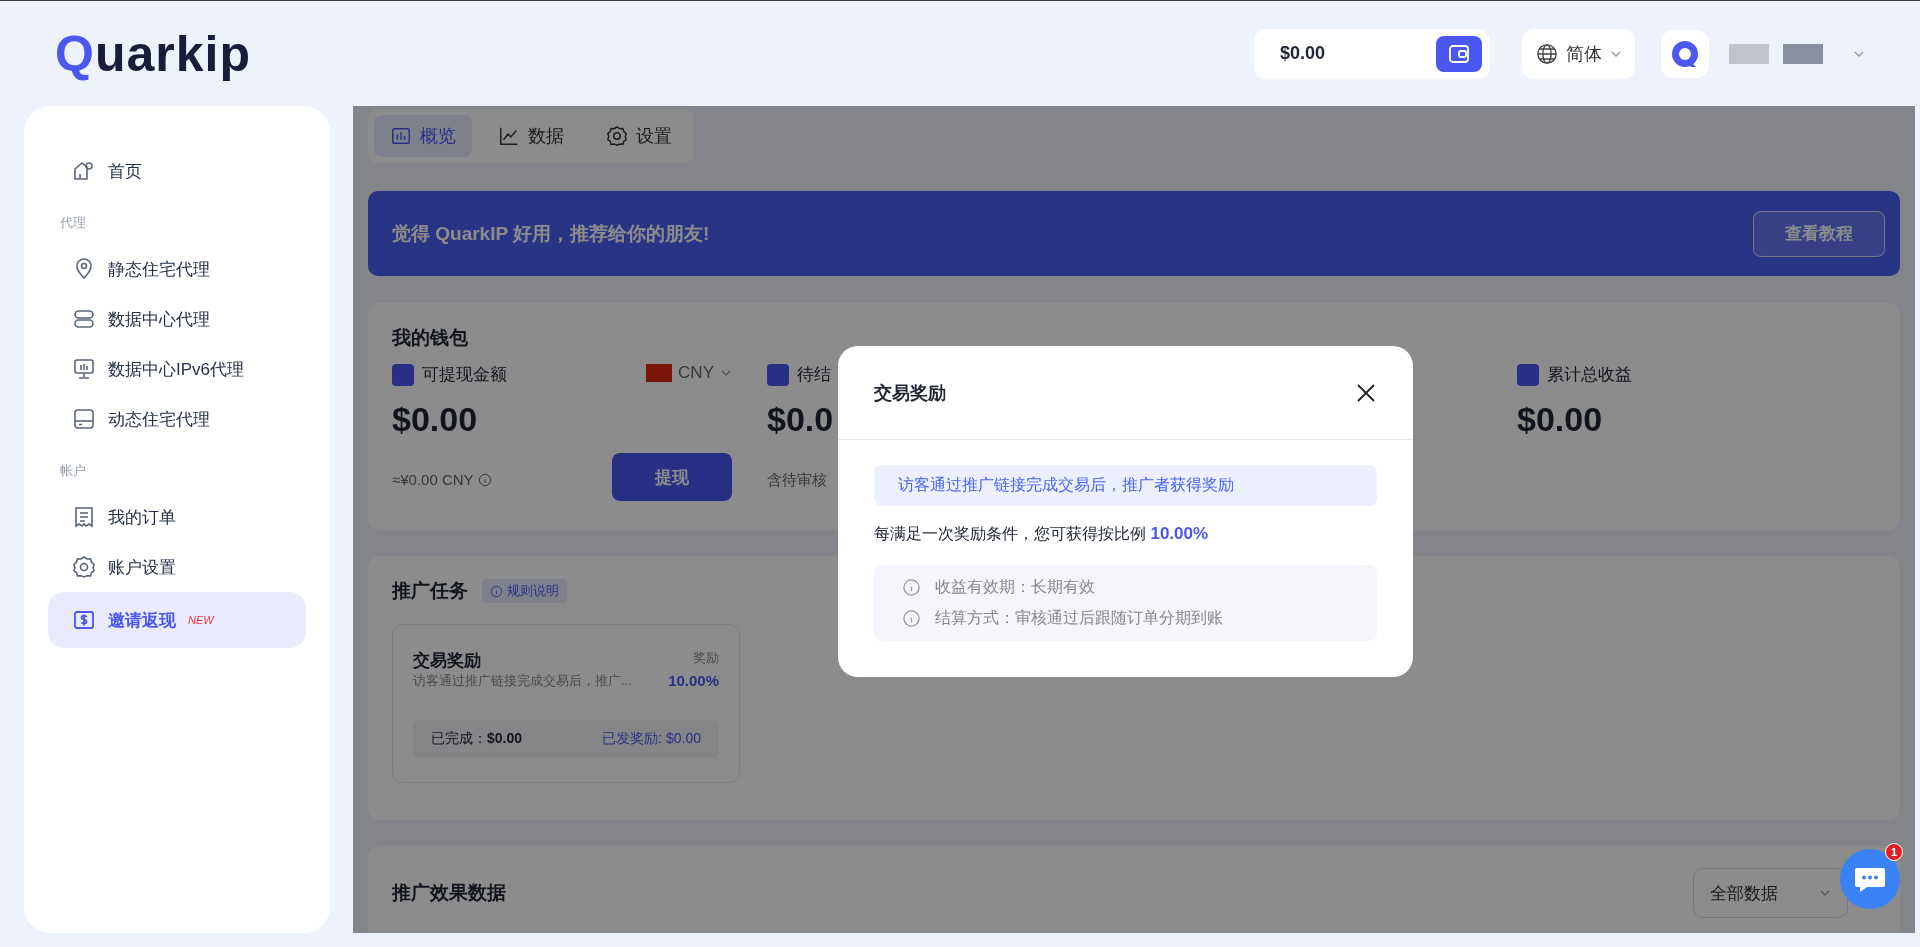 Image resolution: width=1920 pixels, height=947 pixels. What do you see at coordinates (693, 680) in the screenshot?
I see `reward-rate: 10.00%` at bounding box center [693, 680].